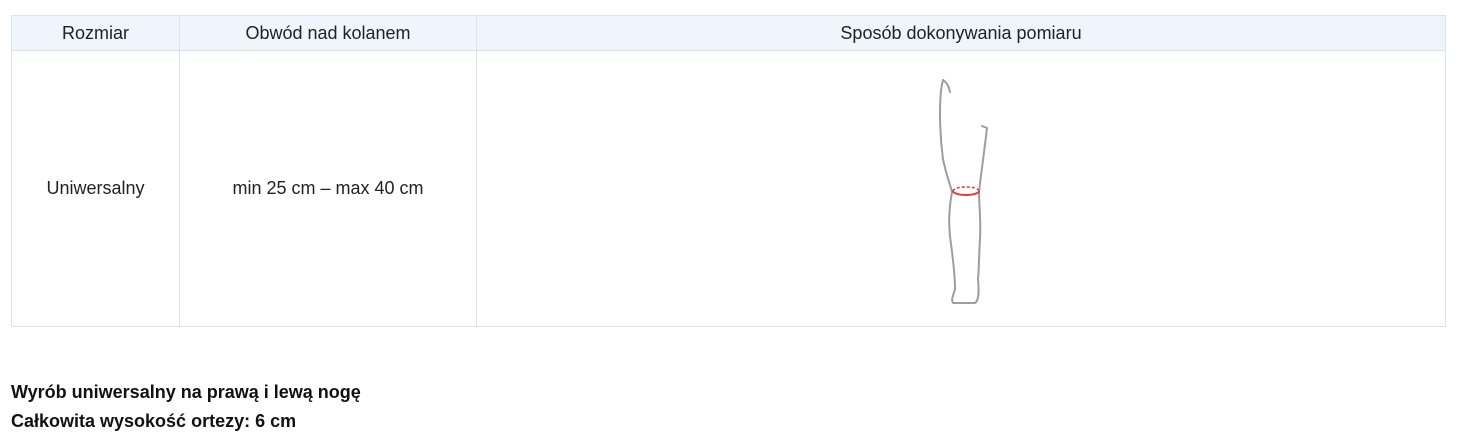 The height and width of the screenshot is (438, 1457). I want to click on leg-outline, so click(963, 191).